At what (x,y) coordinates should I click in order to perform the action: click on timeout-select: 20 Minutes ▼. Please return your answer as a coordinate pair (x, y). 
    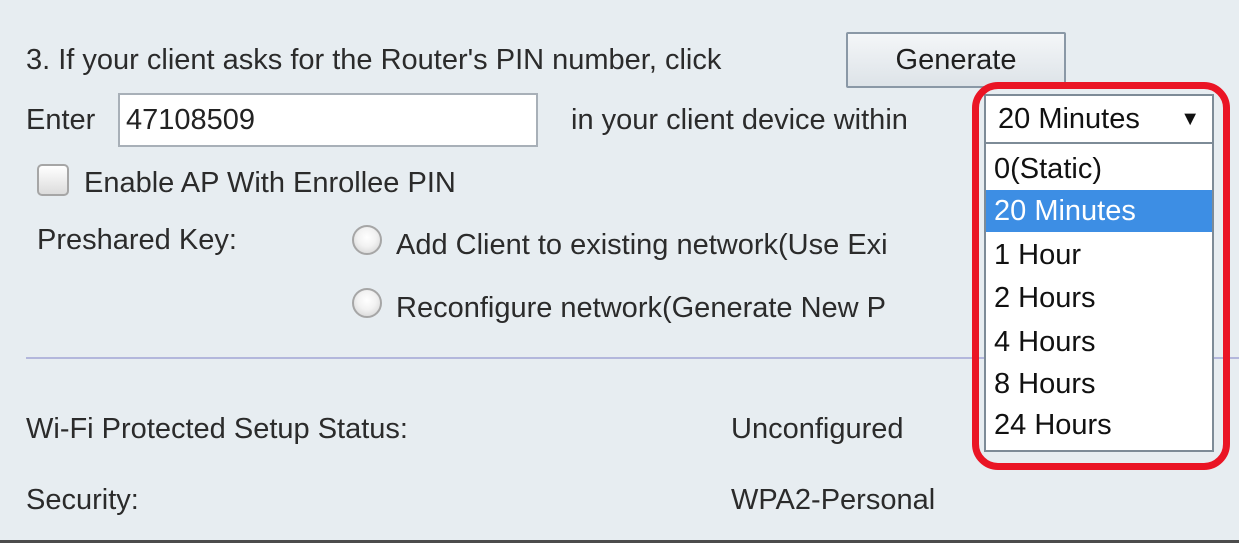
    Looking at the image, I should click on (1099, 119).